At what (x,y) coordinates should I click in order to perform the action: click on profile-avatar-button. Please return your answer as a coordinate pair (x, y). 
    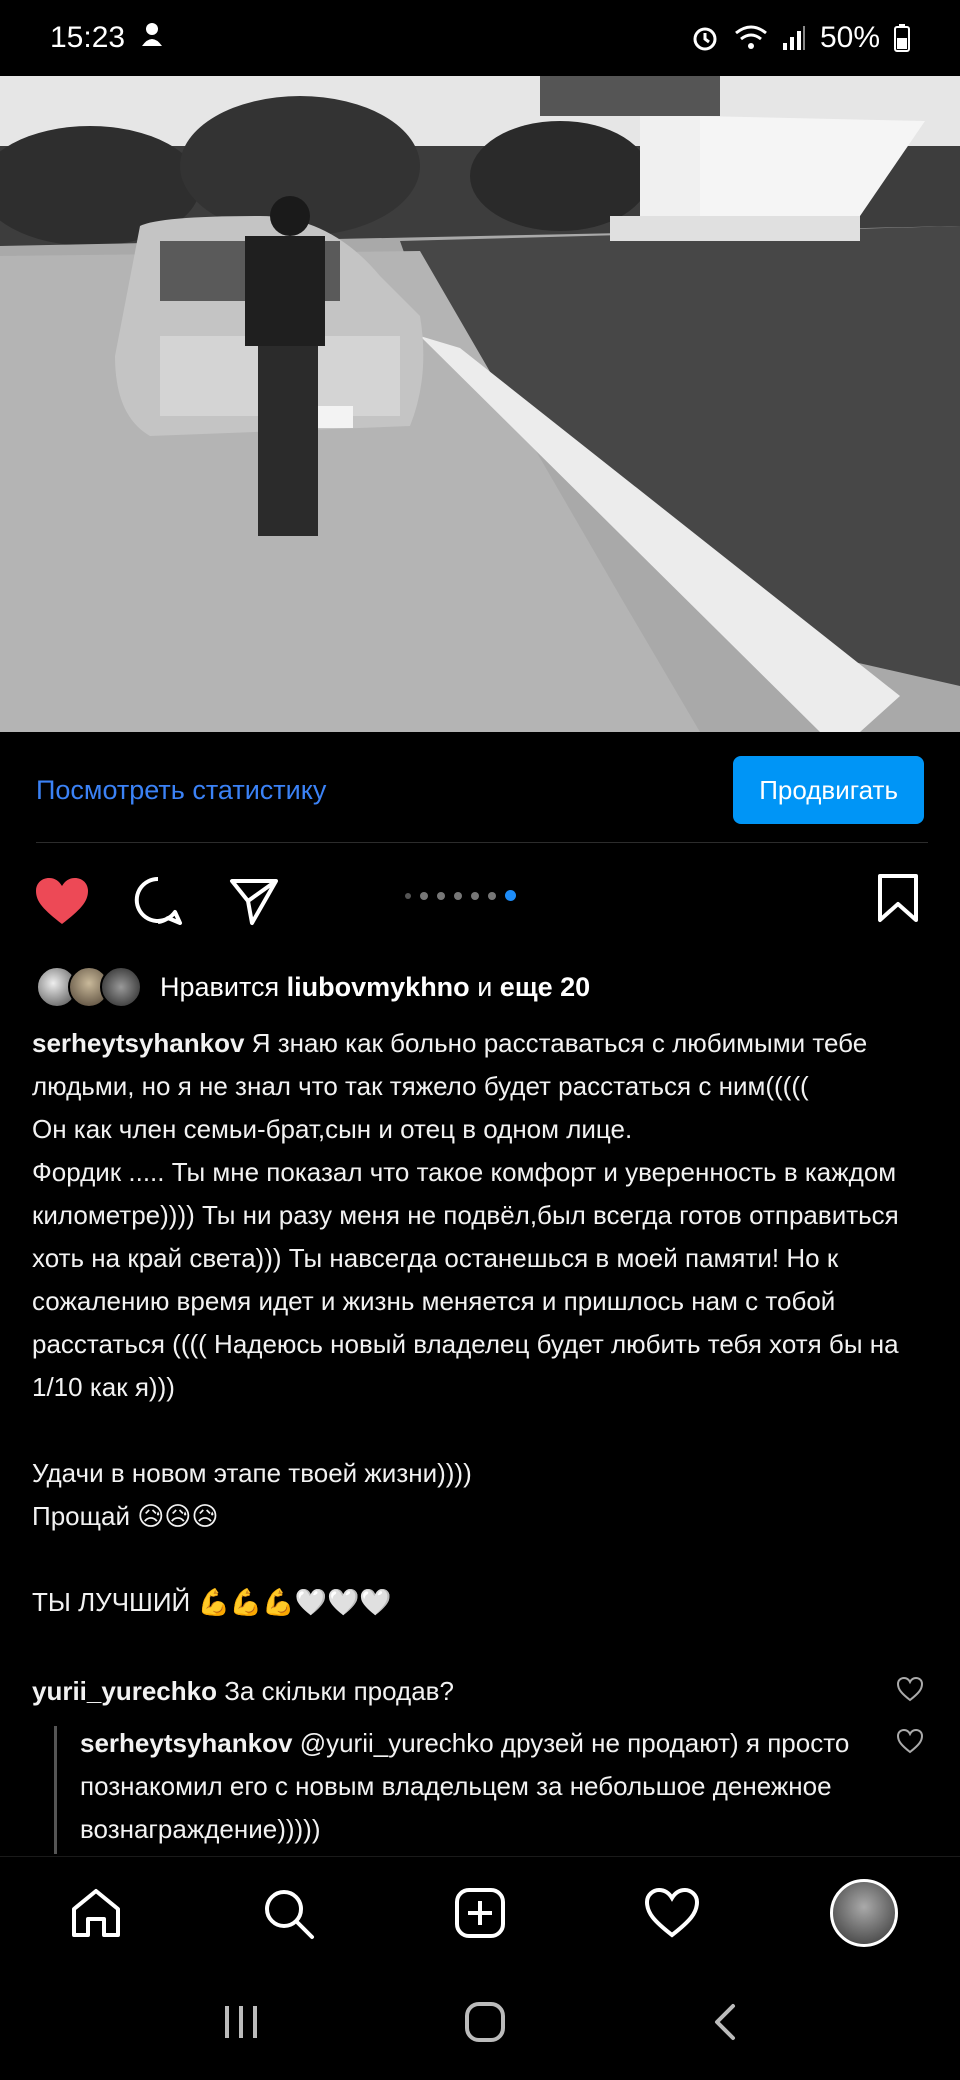
    Looking at the image, I should click on (864, 1913).